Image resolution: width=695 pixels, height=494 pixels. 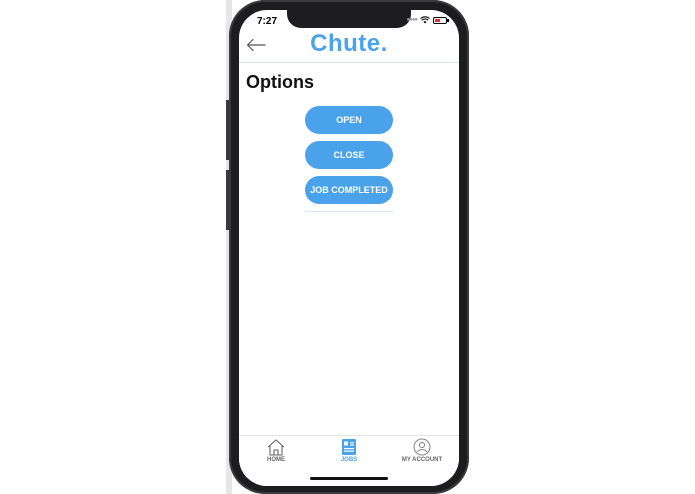 I want to click on job-completed-button: JOB COMPLETED, so click(x=349, y=190).